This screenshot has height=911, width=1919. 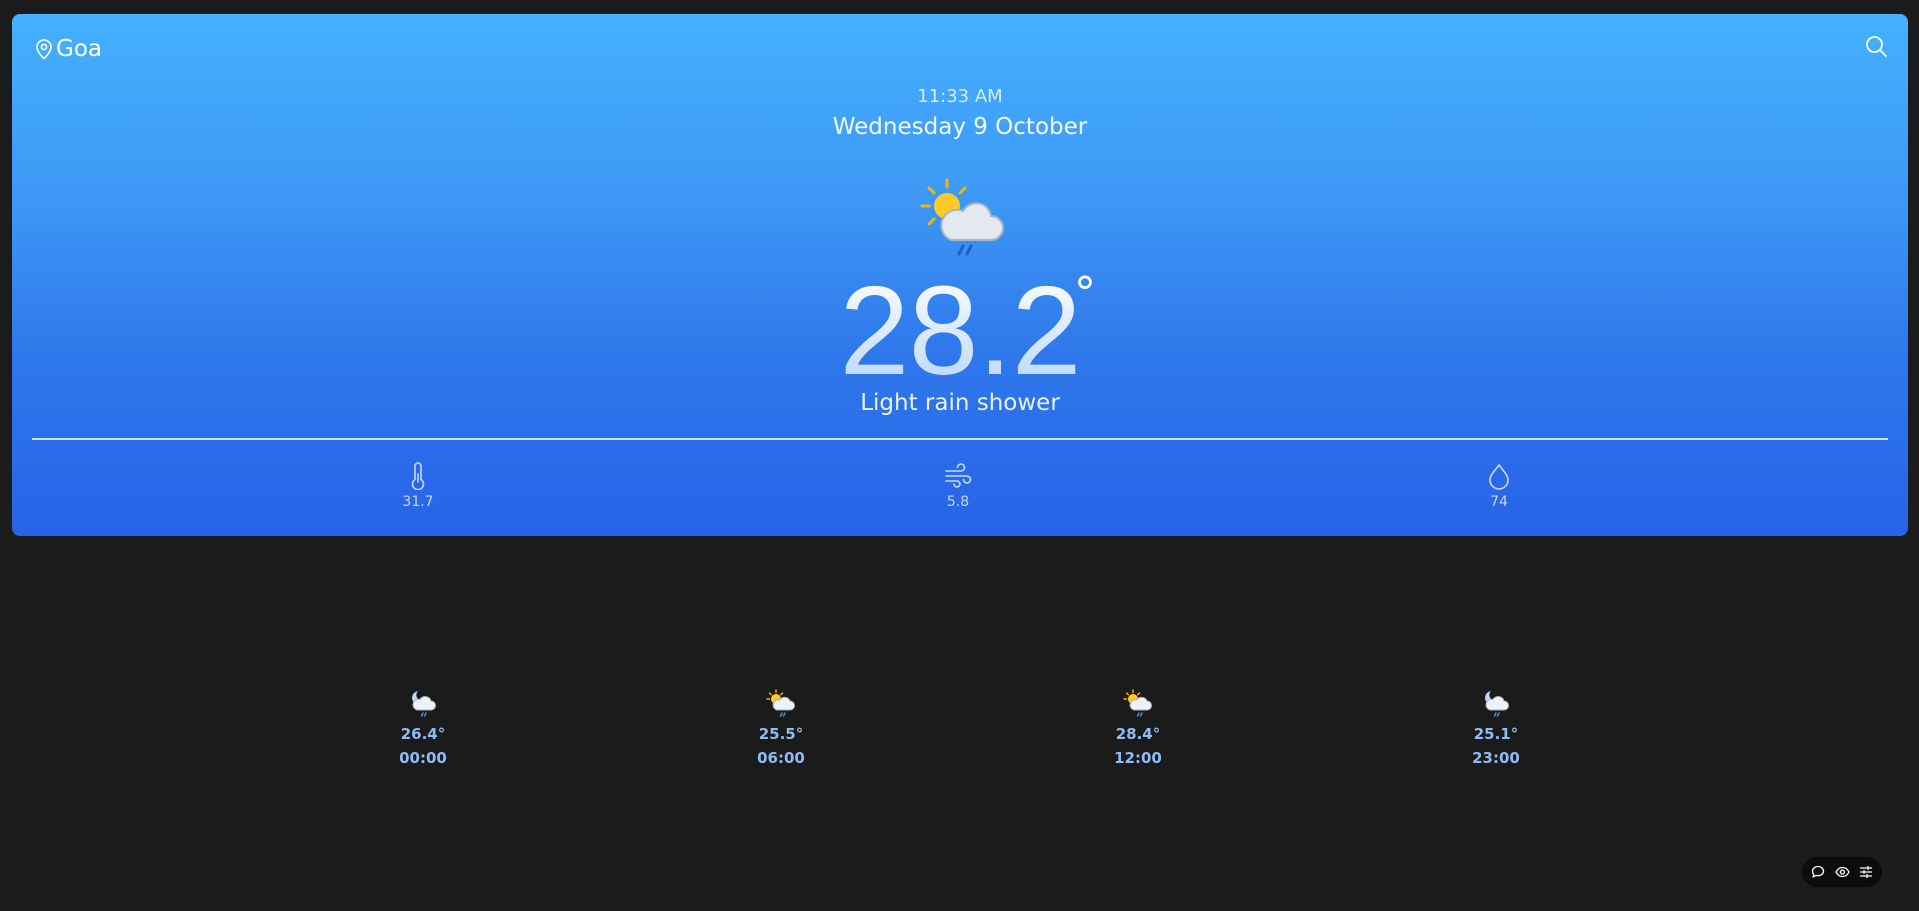 I want to click on eye-icon, so click(x=1842, y=872).